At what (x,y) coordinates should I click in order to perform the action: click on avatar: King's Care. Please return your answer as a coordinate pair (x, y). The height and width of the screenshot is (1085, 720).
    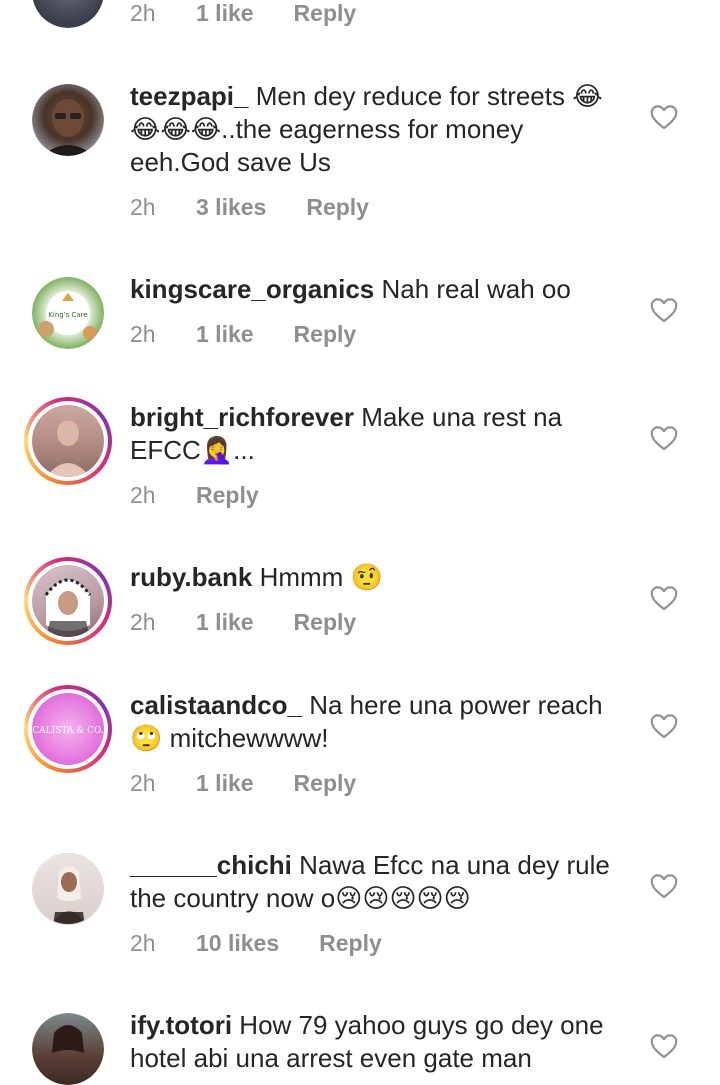
    Looking at the image, I should click on (68, 313).